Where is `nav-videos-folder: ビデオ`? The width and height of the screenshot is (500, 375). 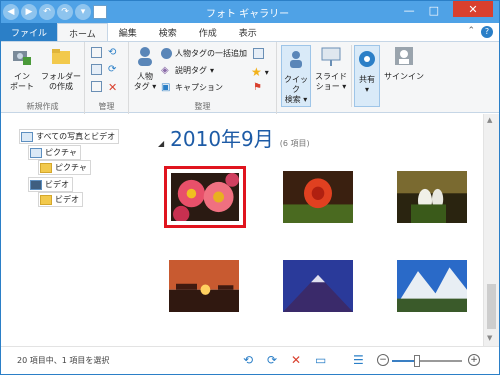
nav-videos-folder: ビデオ is located at coordinates (60, 199).